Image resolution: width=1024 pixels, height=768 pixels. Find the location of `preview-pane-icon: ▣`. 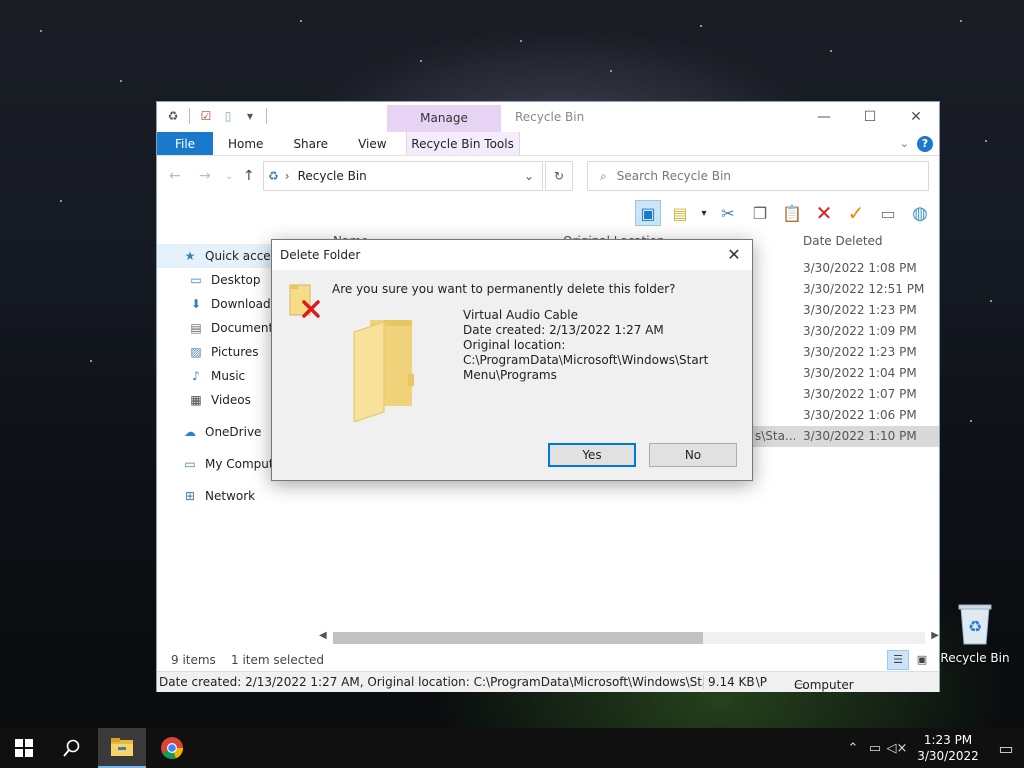

preview-pane-icon: ▣ is located at coordinates (648, 213).